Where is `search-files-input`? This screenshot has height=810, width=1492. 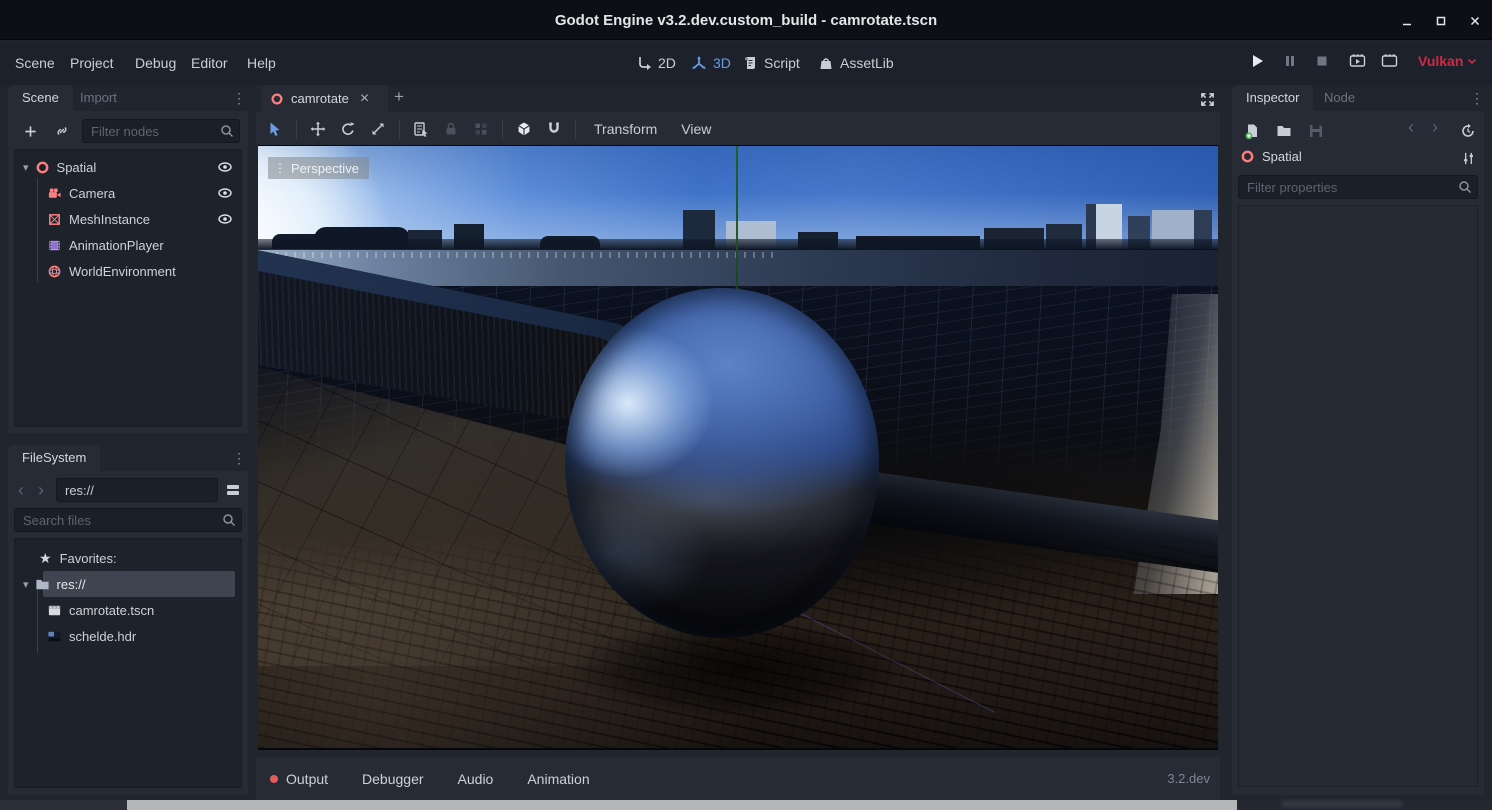
search-files-input is located at coordinates (128, 520).